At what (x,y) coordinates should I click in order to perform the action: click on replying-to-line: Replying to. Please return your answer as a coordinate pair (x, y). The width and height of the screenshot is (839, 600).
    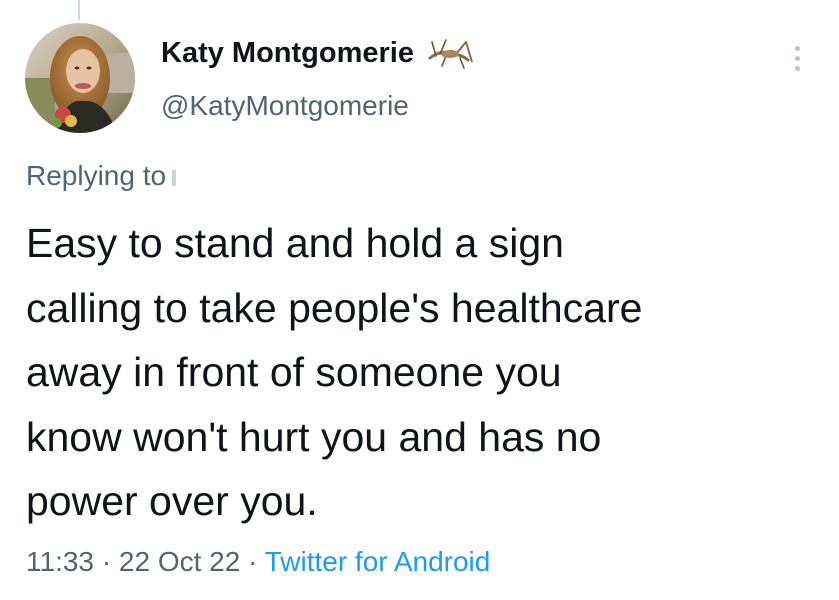
    Looking at the image, I should click on (101, 176).